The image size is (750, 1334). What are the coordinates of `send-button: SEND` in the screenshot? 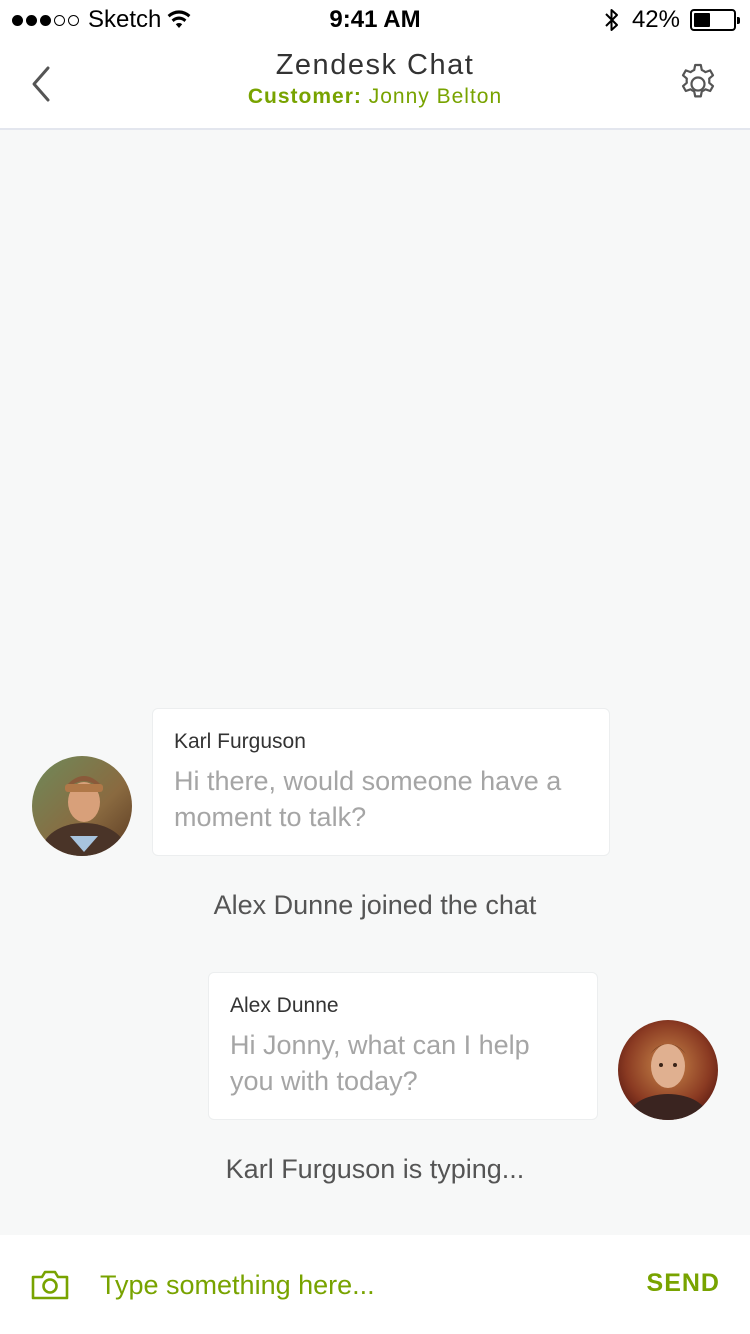 It's located at (683, 1283).